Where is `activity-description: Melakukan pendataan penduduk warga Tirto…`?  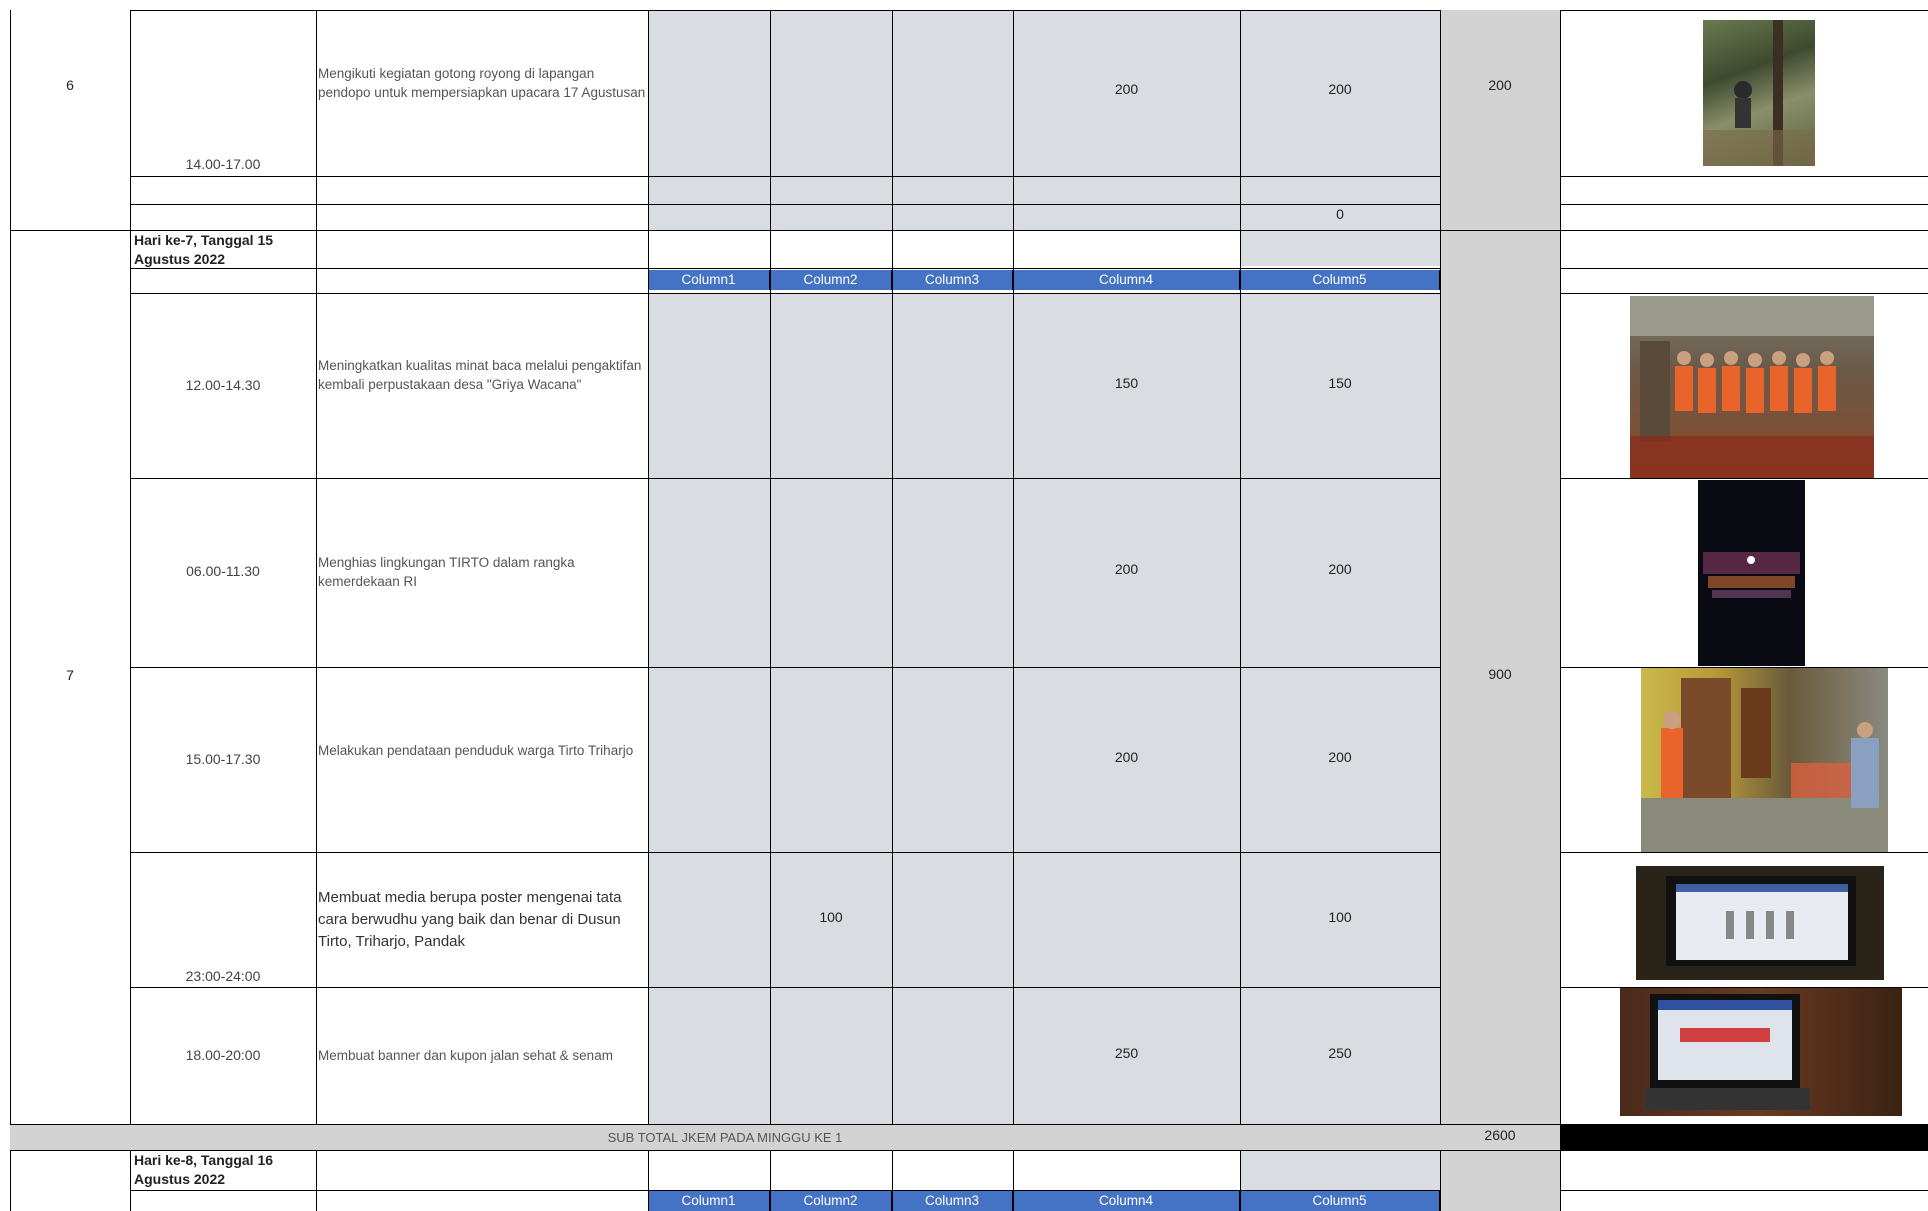 activity-description: Melakukan pendataan penduduk warga Tirto… is located at coordinates (476, 750).